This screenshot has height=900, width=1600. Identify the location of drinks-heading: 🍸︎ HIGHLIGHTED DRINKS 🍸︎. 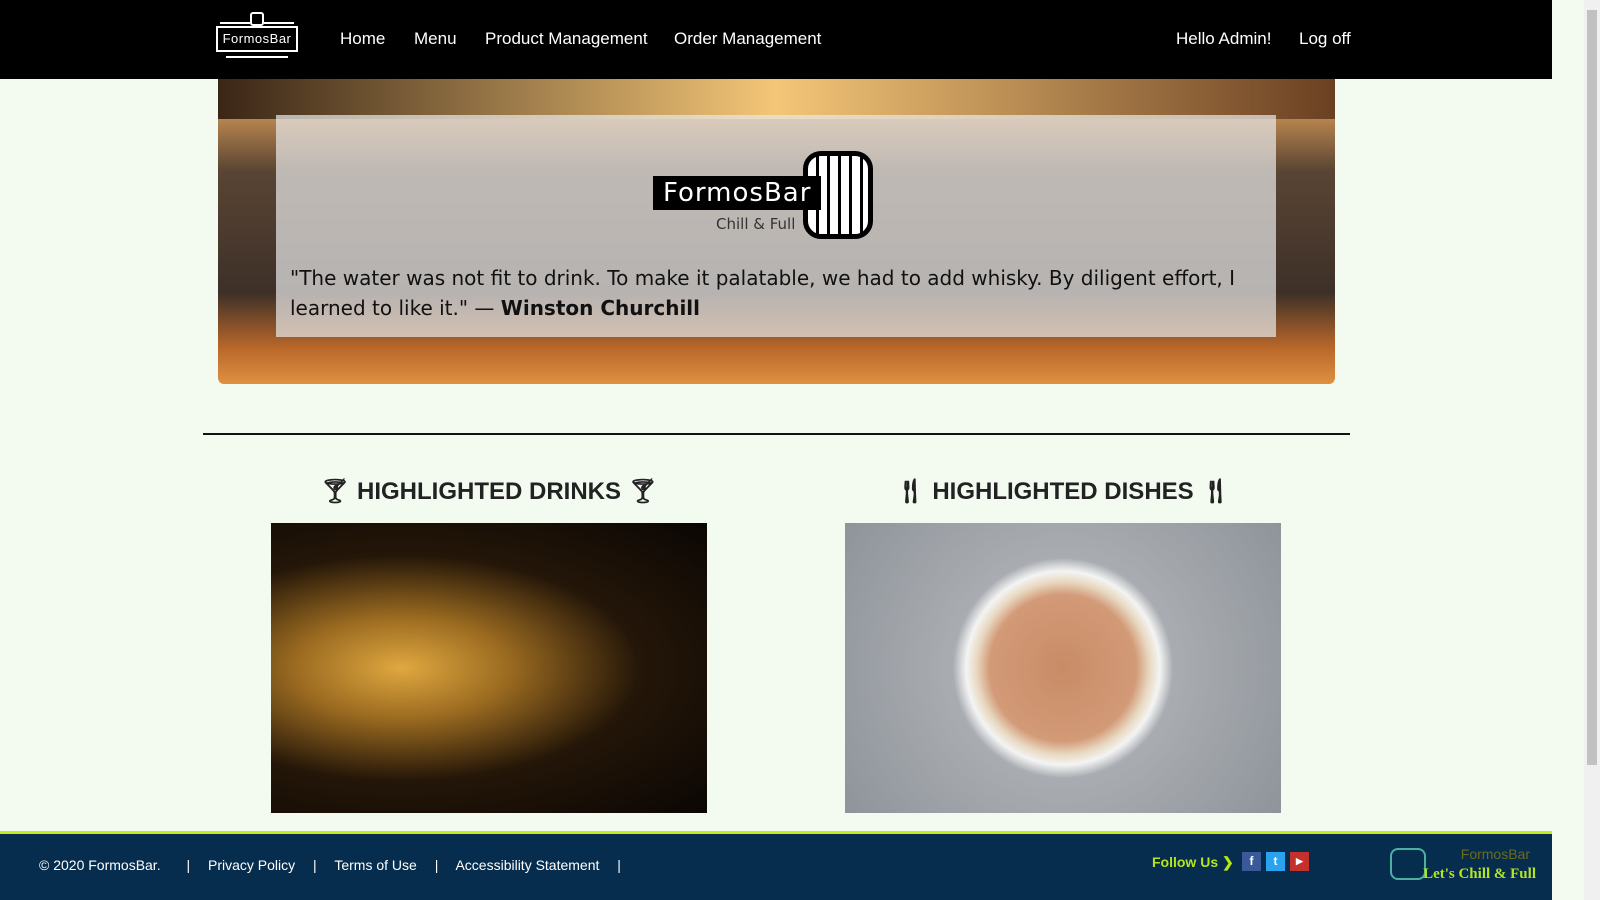
(489, 491).